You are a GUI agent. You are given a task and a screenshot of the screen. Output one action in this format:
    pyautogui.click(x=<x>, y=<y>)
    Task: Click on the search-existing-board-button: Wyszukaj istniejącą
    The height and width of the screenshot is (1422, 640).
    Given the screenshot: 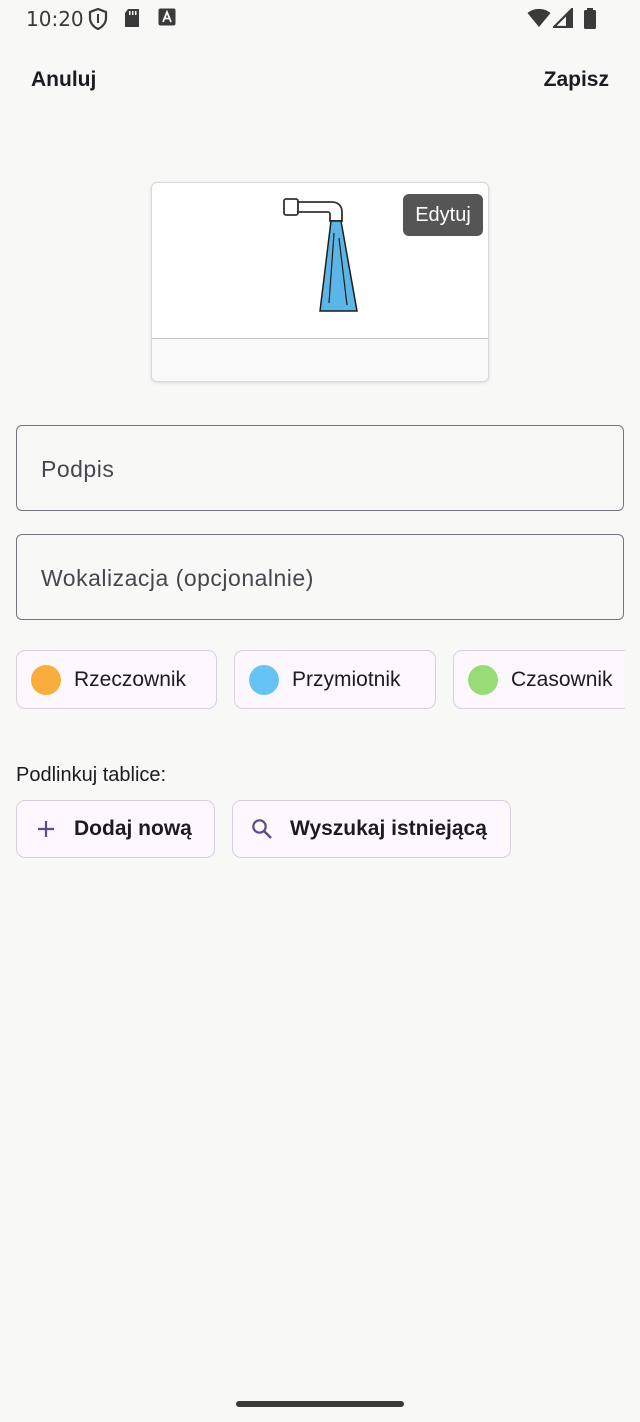 What is the action you would take?
    pyautogui.click(x=371, y=829)
    